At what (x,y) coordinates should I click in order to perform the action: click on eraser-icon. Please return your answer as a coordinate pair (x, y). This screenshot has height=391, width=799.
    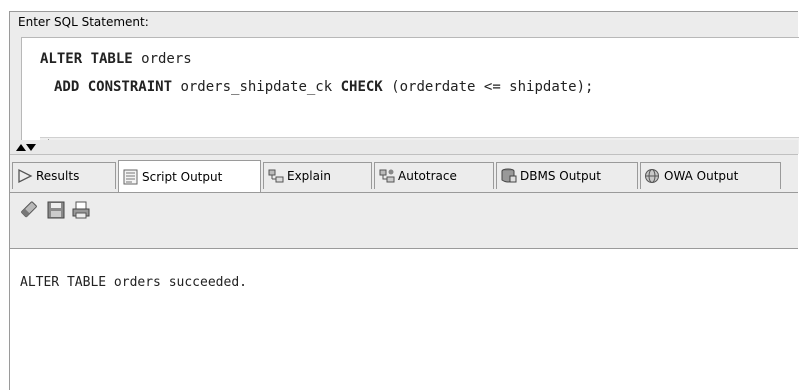
    Looking at the image, I should click on (29, 210).